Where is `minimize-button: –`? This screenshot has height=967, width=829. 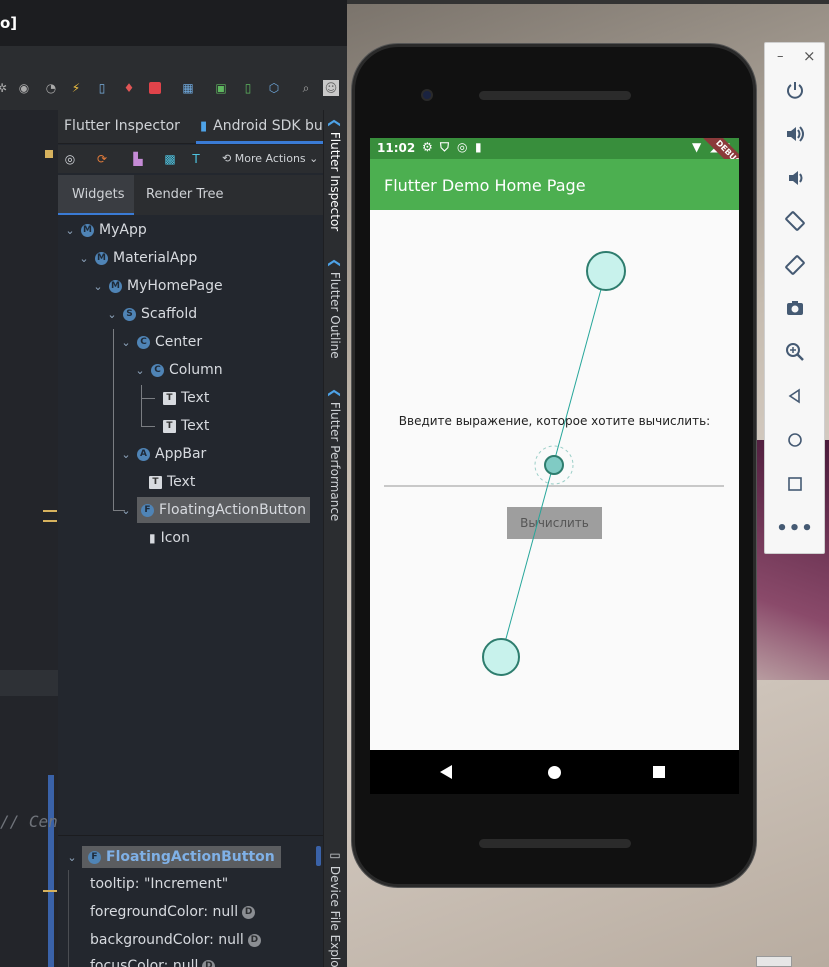 minimize-button: – is located at coordinates (780, 56).